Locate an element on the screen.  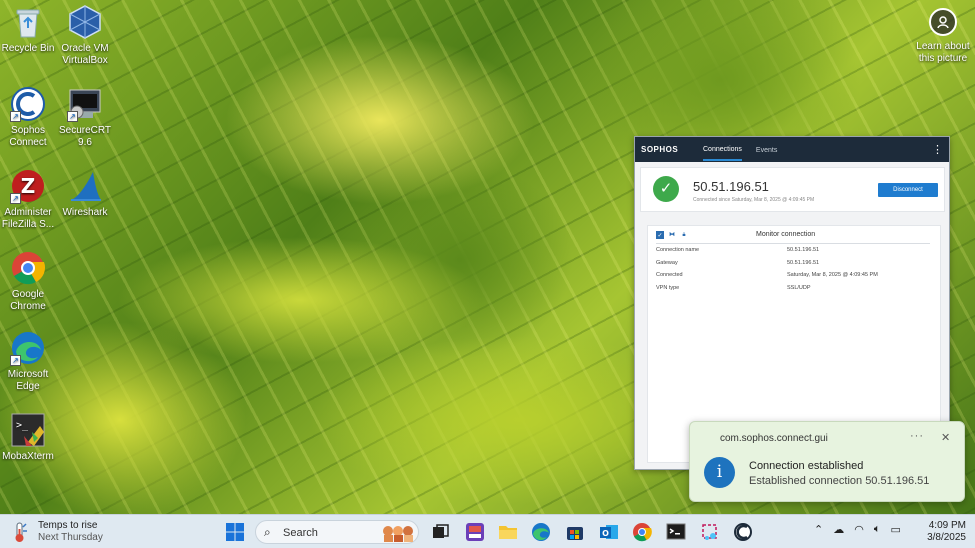
desktop-icon-label: Wireshark is located at coordinates (85, 212).